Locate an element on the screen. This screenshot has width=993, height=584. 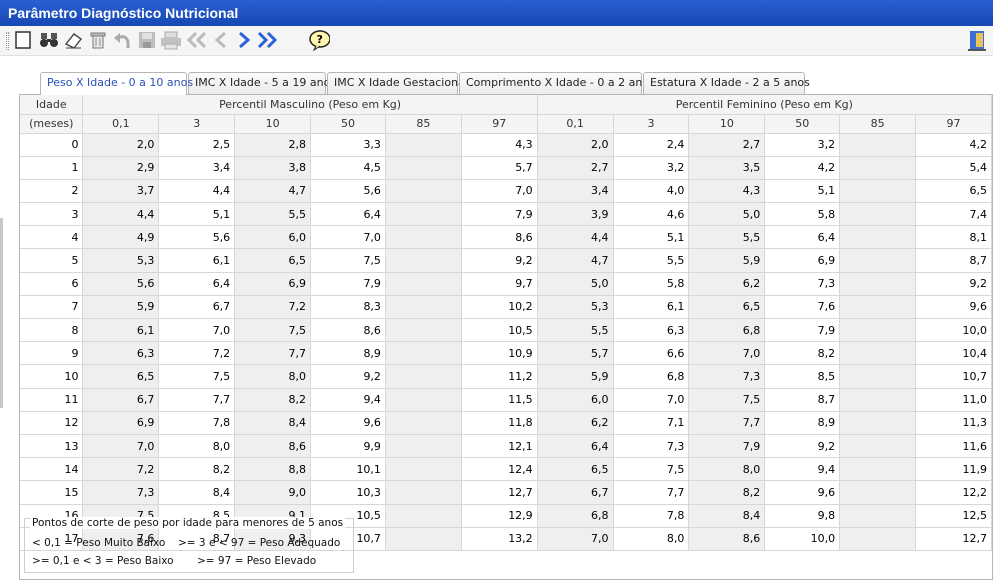
cell-f-p1: 7,3 is located at coordinates (651, 446).